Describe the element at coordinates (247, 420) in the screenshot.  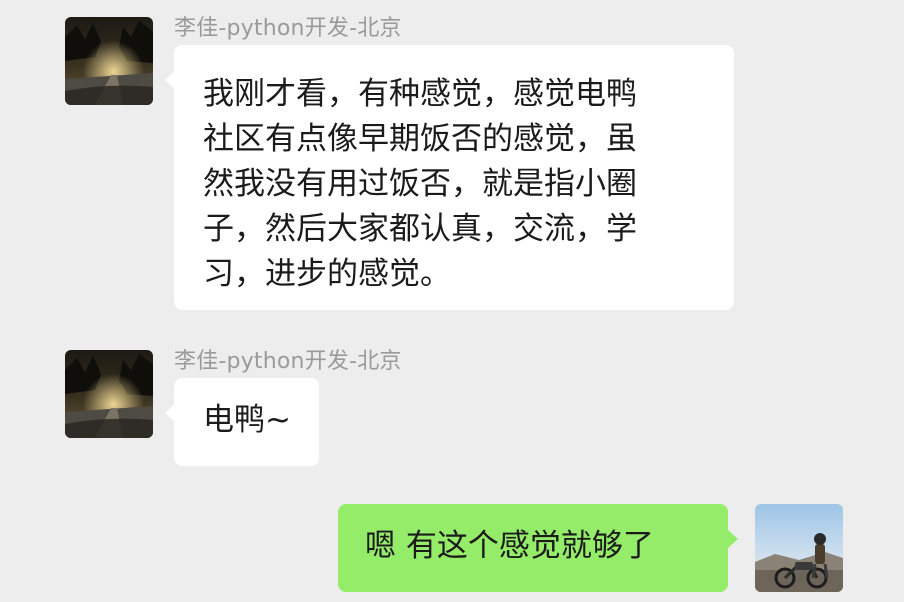
I see `message-text: 电鸭~` at that location.